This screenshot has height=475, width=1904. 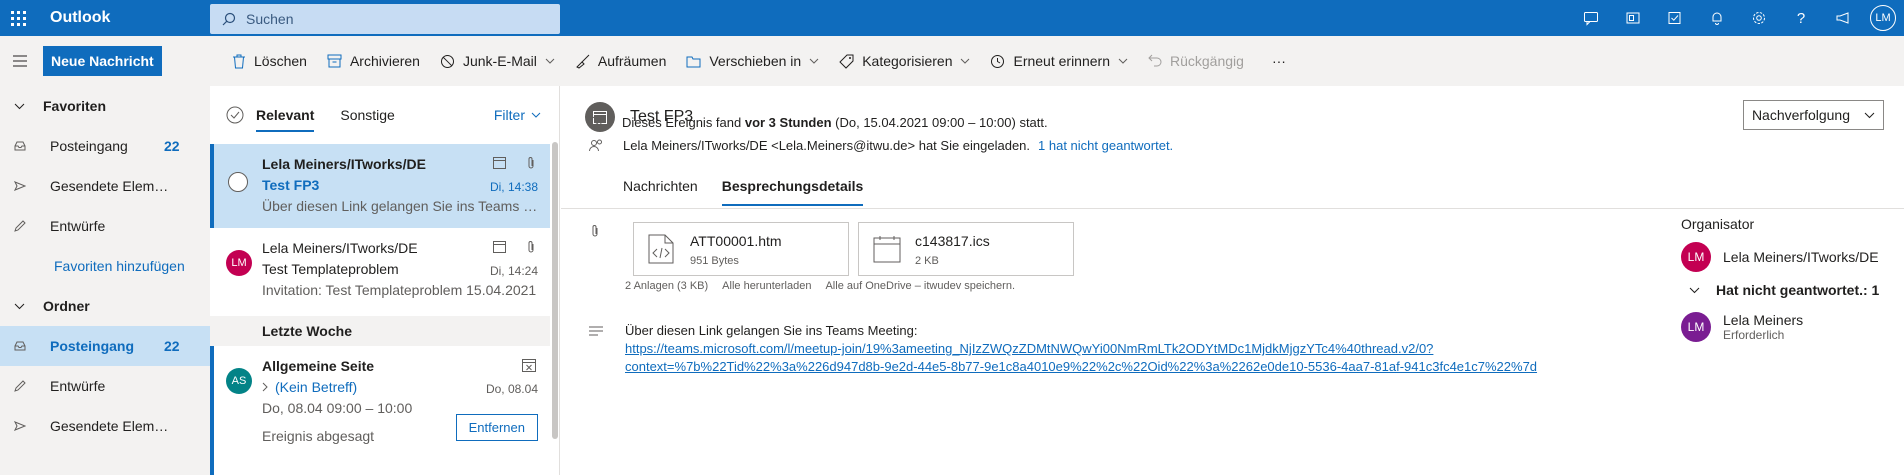 I want to click on avatar: LM, so click(x=1696, y=327).